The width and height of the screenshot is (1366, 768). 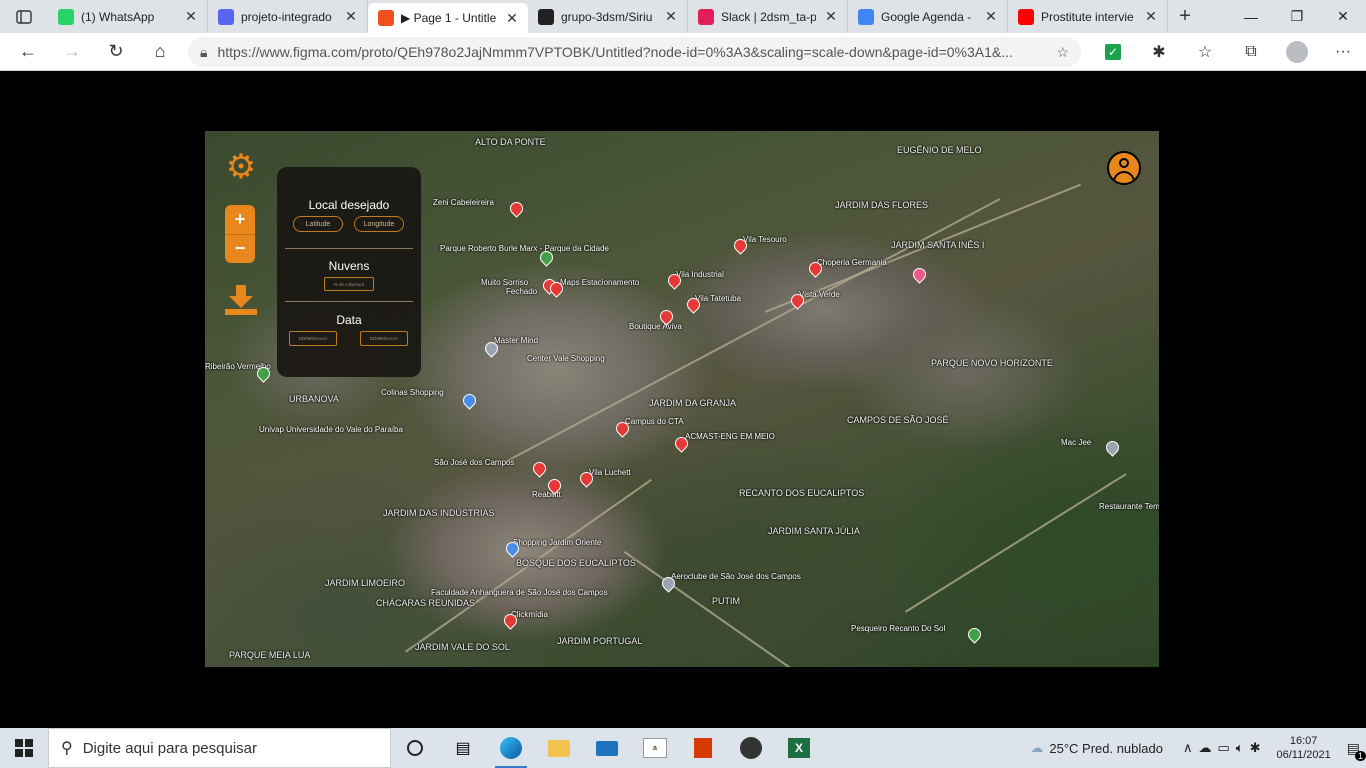 I want to click on forward-button: →, so click(x=72, y=52).